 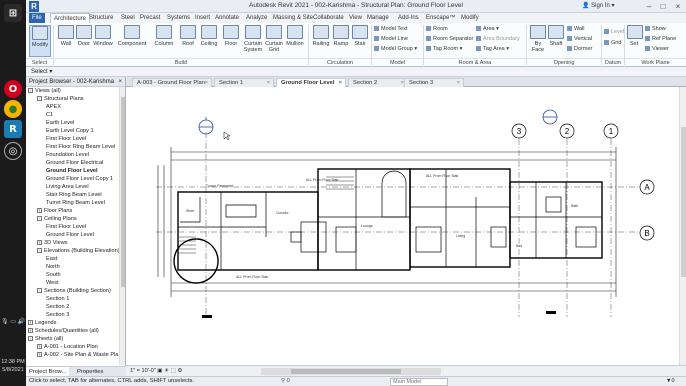 What do you see at coordinates (60, 123) in the screenshot?
I see `browser-tree-item: Earth Level` at bounding box center [60, 123].